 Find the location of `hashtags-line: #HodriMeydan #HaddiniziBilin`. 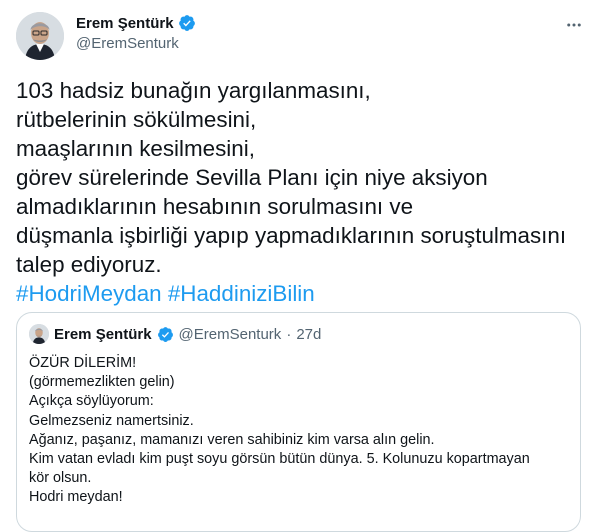

hashtags-line: #HodriMeydan #HaddiniziBilin is located at coordinates (301, 293).